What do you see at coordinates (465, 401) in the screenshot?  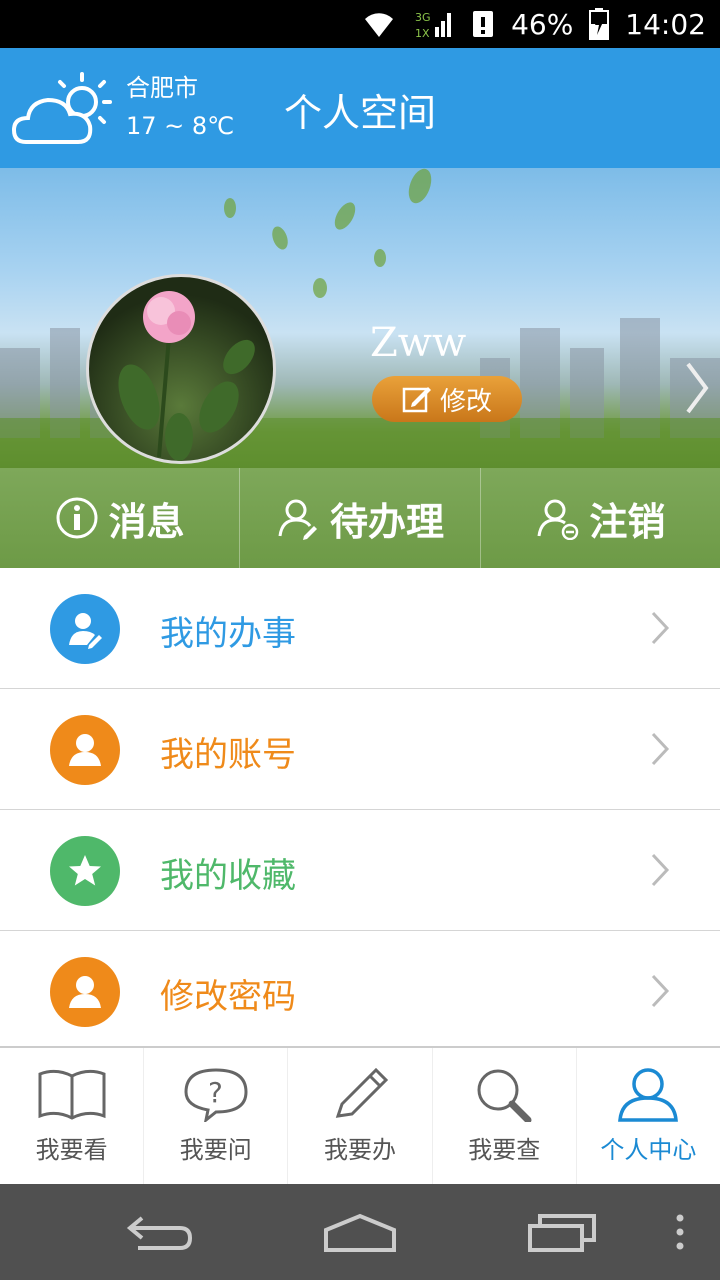 I see `edit-profile-label: 修改` at bounding box center [465, 401].